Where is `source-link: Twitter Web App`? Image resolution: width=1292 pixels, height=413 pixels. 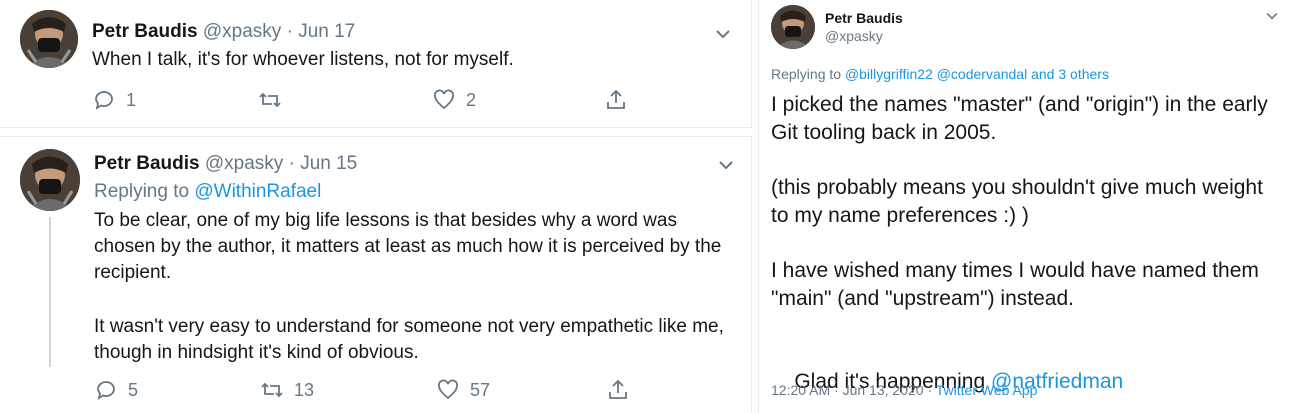
source-link: Twitter Web App is located at coordinates (987, 390).